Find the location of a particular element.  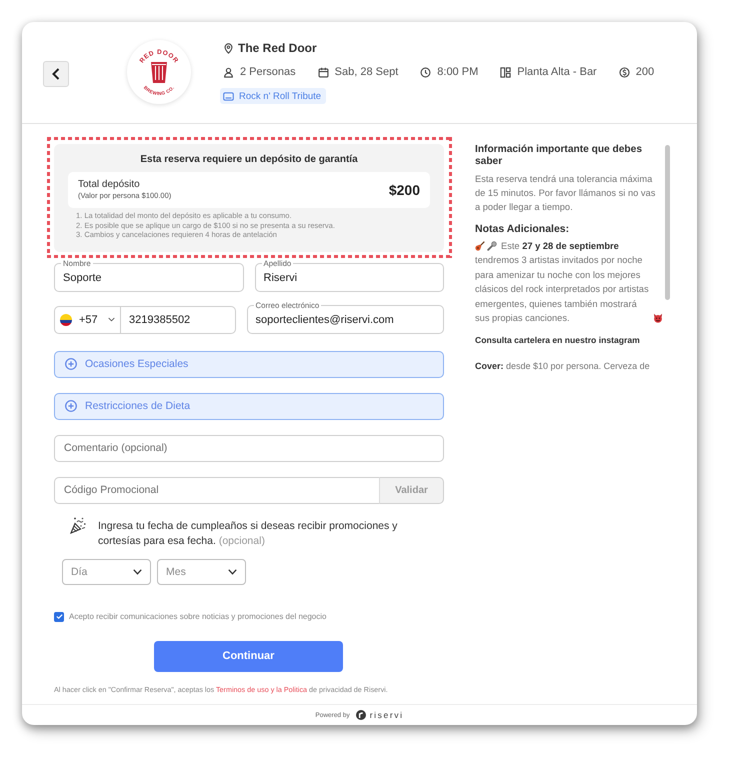

dropdown-select: Mes is located at coordinates (201, 571).